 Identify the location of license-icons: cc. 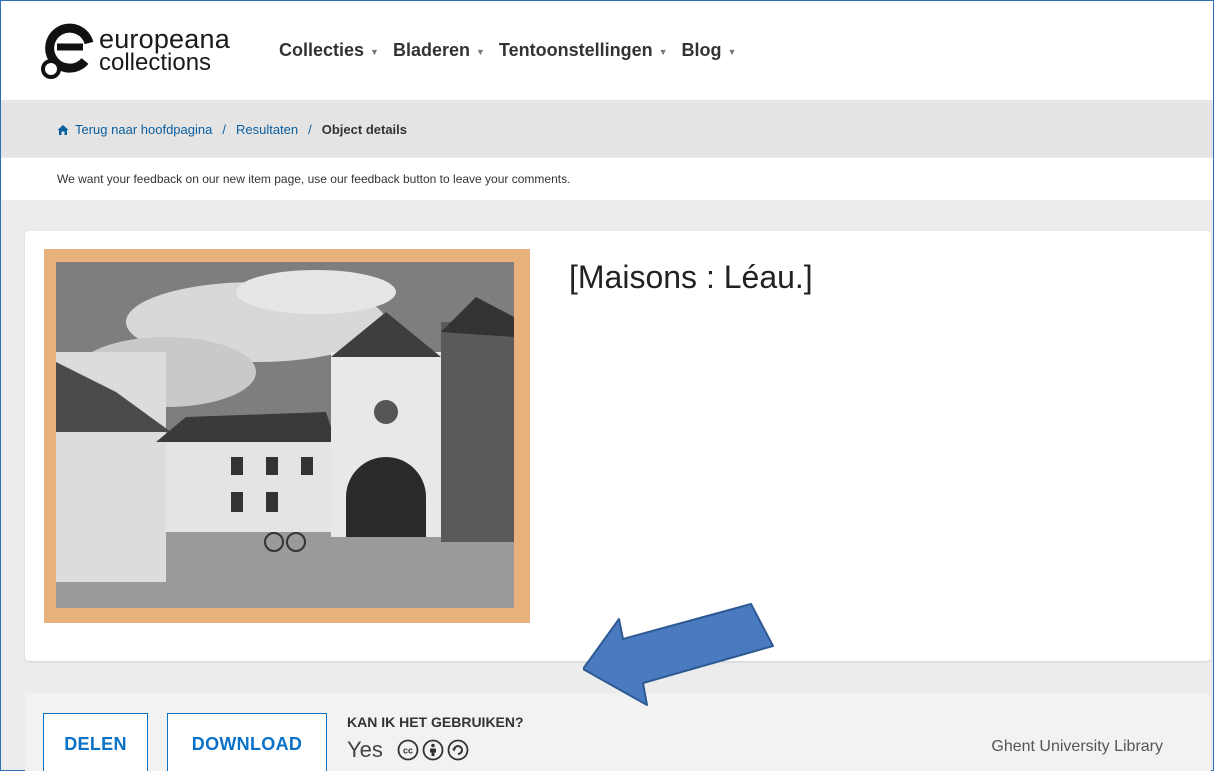
(433, 750).